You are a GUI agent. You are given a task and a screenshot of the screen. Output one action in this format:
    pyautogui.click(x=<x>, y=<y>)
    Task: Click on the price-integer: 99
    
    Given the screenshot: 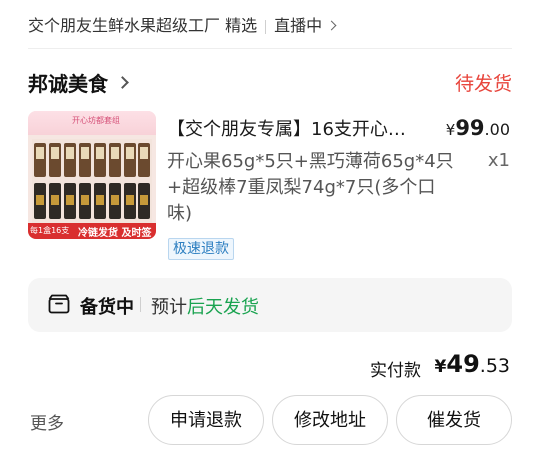 What is the action you would take?
    pyautogui.click(x=470, y=128)
    